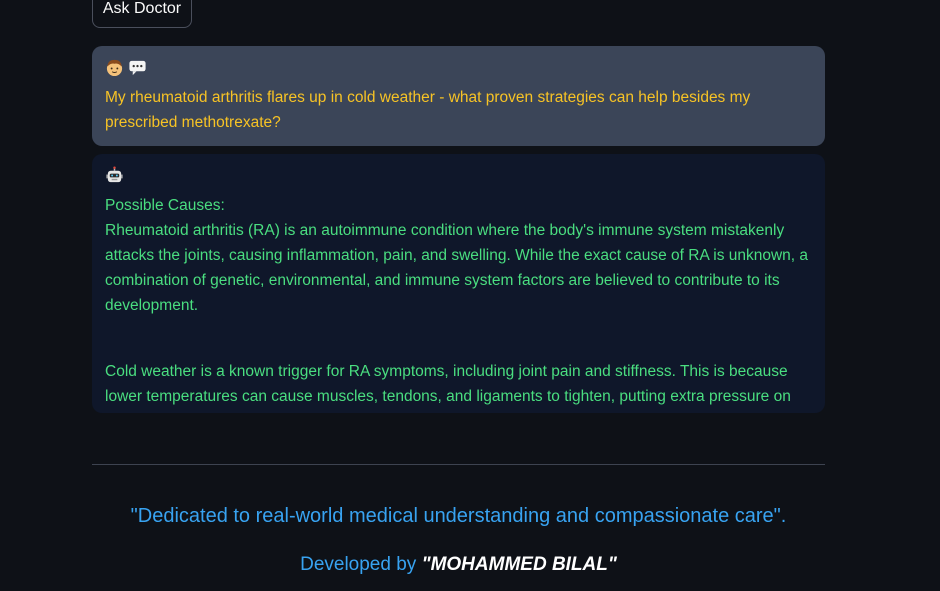  Describe the element at coordinates (114, 70) in the screenshot. I see `boy-face-icon` at that location.